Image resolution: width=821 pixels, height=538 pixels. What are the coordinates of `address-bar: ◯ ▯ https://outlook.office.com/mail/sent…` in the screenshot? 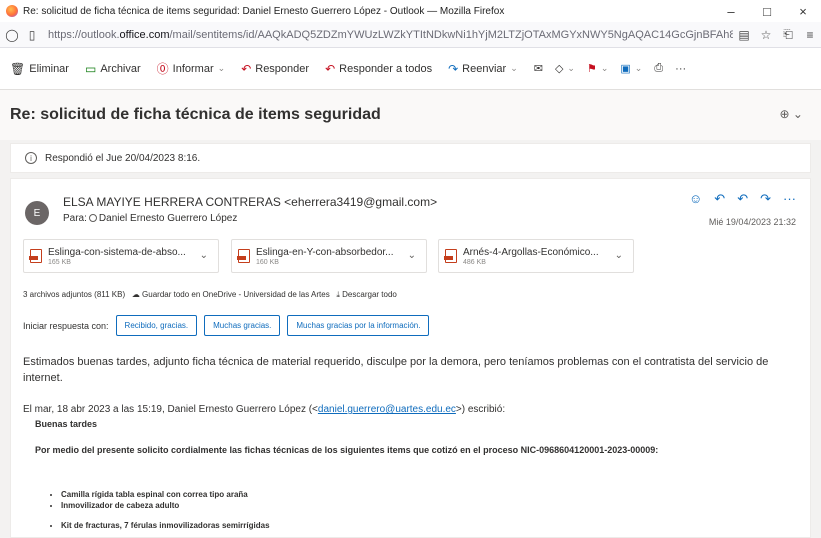 It's located at (410, 35).